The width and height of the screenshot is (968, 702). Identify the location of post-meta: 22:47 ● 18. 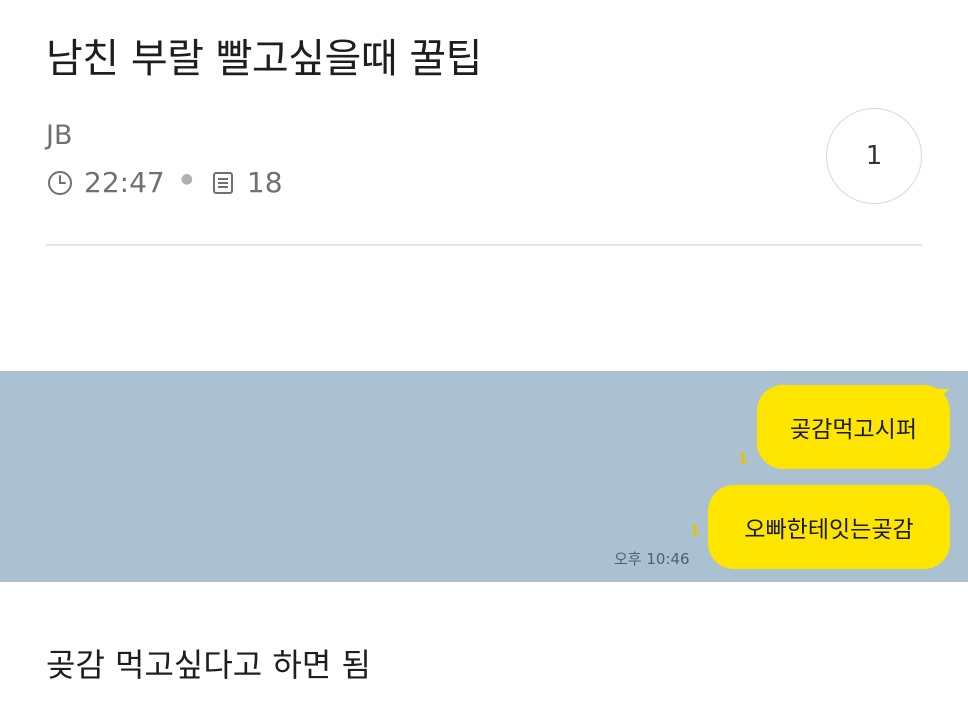
(164, 182).